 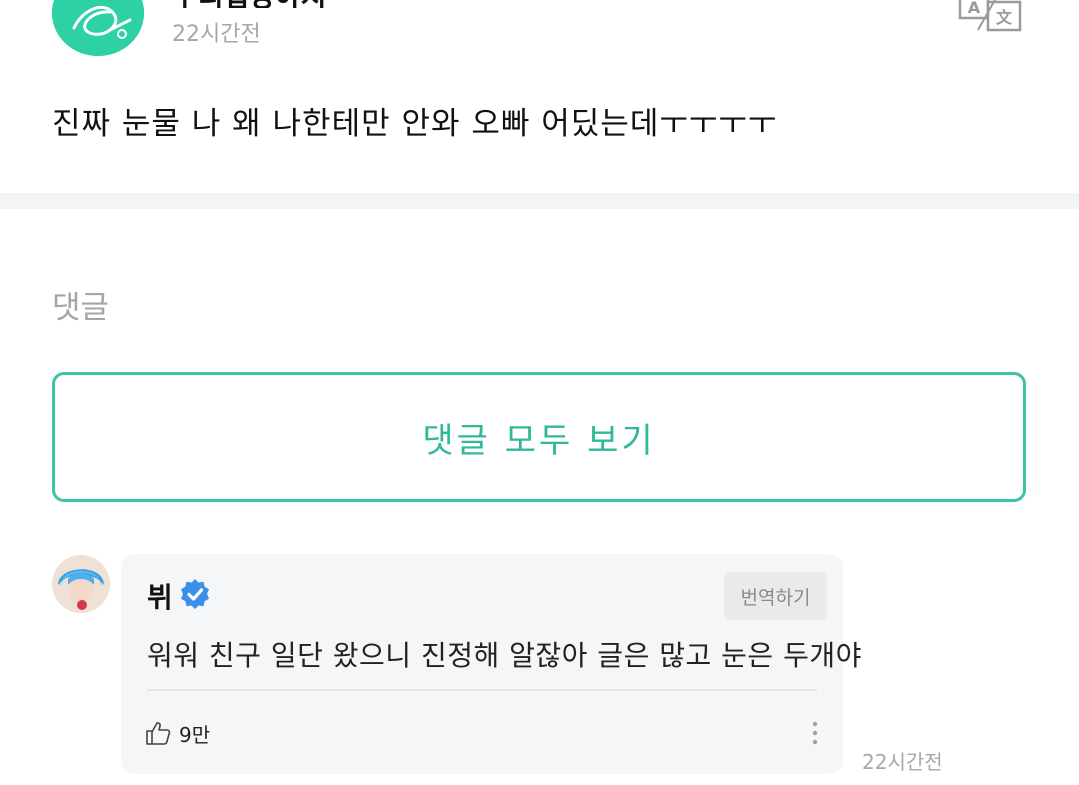 What do you see at coordinates (195, 734) in the screenshot?
I see `like-count: 9만` at bounding box center [195, 734].